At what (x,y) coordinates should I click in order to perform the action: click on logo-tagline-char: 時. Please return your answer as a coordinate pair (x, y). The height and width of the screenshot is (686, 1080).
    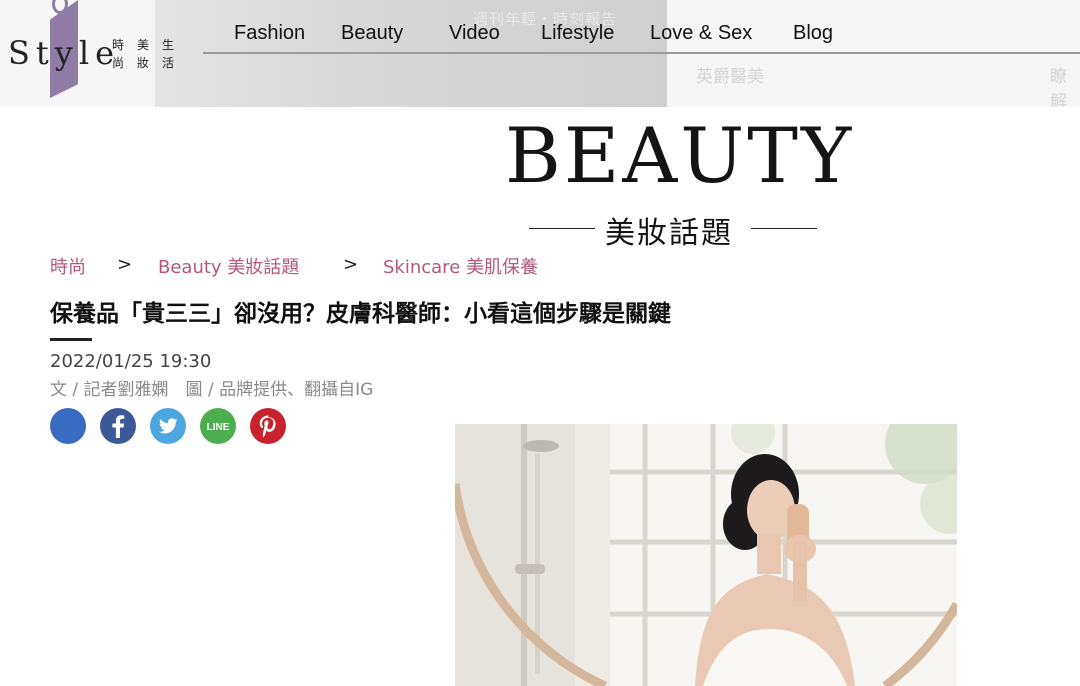
    Looking at the image, I should click on (118, 45).